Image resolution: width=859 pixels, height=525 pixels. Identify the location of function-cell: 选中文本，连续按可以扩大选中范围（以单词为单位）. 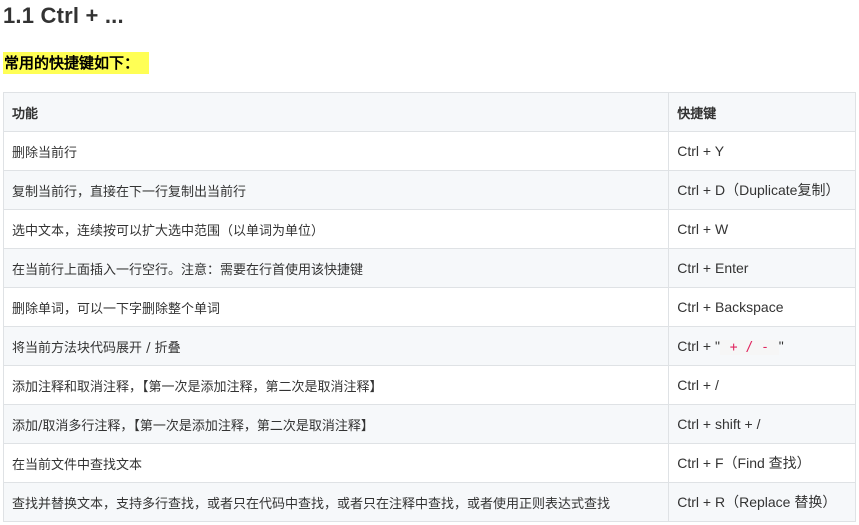
(336, 229).